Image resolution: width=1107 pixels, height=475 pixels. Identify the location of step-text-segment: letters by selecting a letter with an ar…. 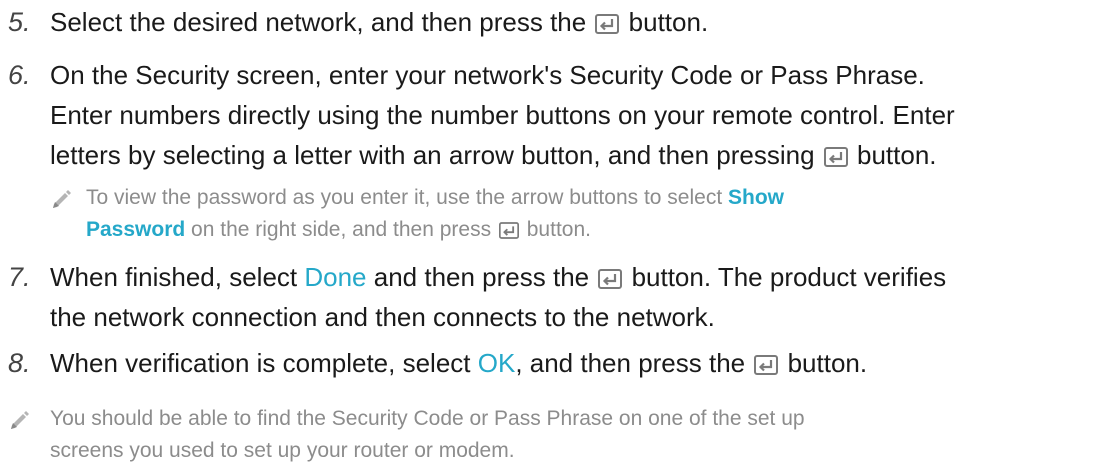
(436, 155).